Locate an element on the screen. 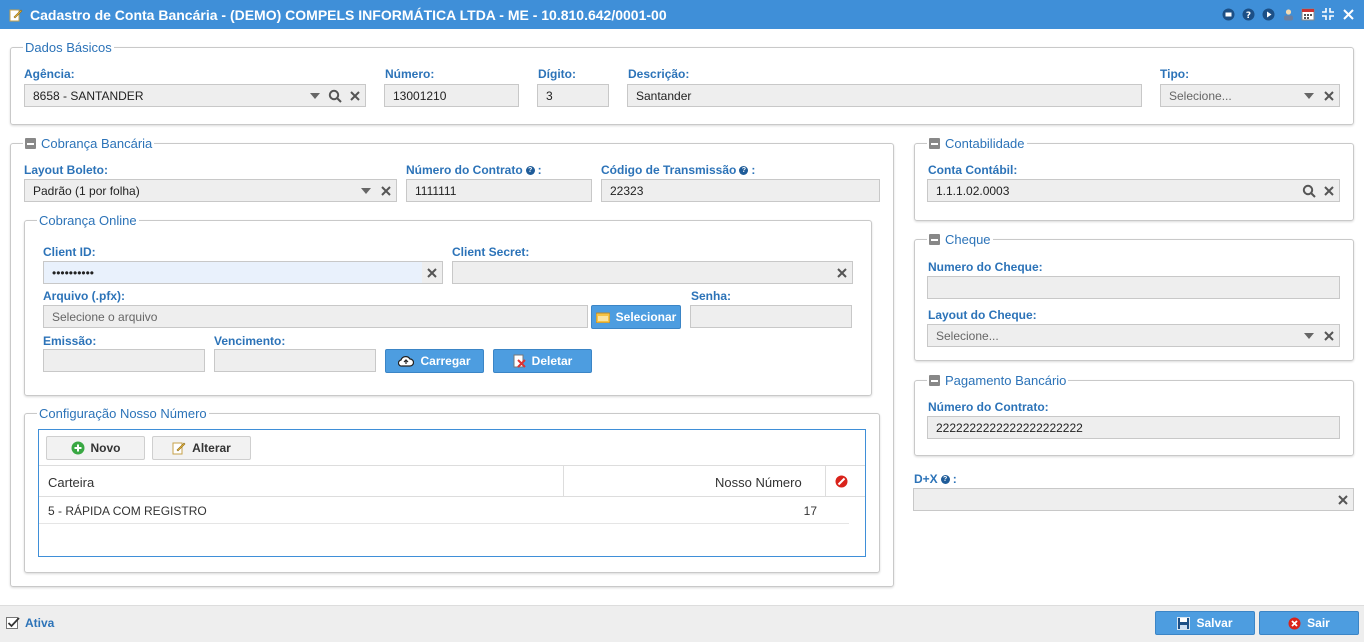 The height and width of the screenshot is (642, 1364). edit-icon is located at coordinates (179, 448).